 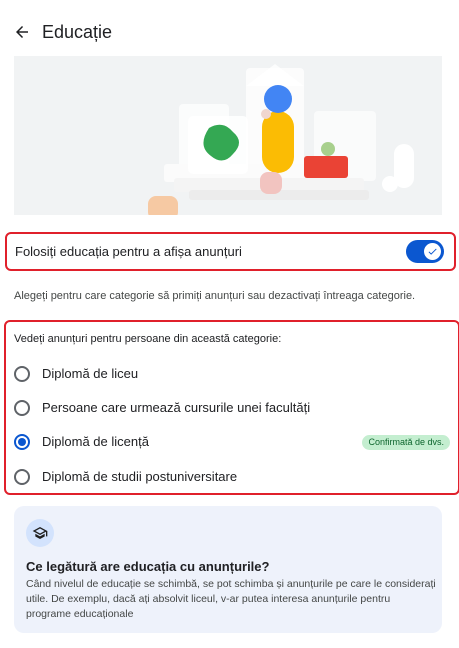 I want to click on radio-label: Diplomă de licență, so click(x=95, y=441).